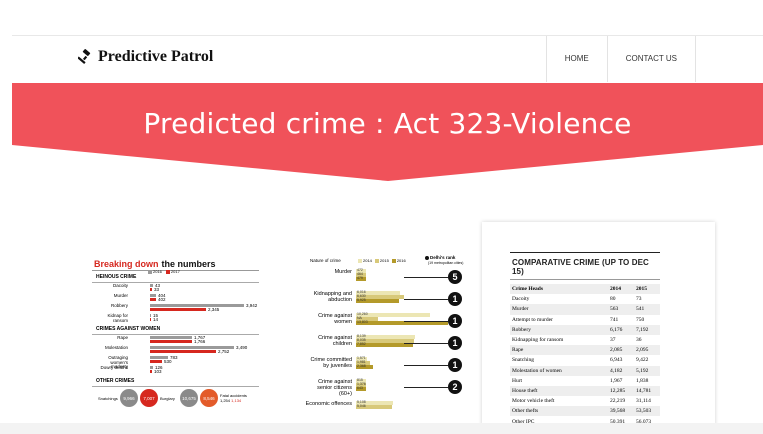 Image resolution: width=763 pixels, height=434 pixels. What do you see at coordinates (618, 401) in the screenshot?
I see `year-value-cell: 22,219` at bounding box center [618, 401].